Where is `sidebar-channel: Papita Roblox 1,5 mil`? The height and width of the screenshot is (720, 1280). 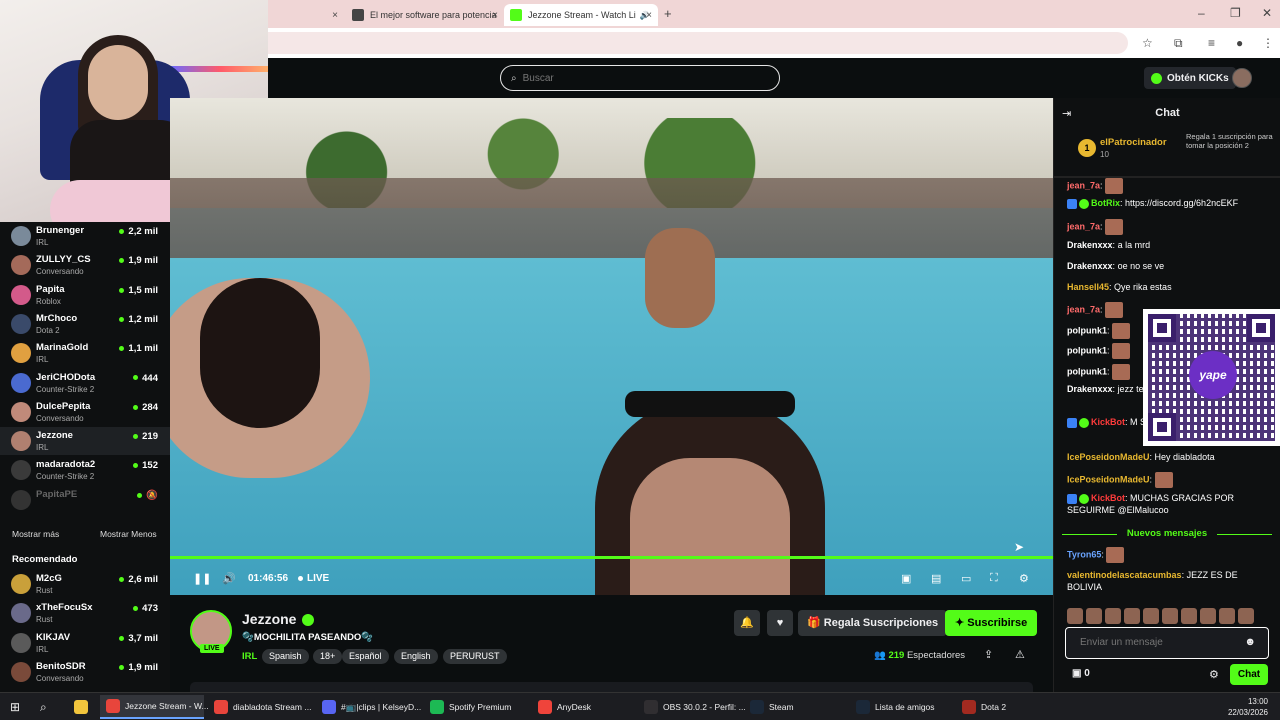 sidebar-channel: Papita Roblox 1,5 mil is located at coordinates (85, 295).